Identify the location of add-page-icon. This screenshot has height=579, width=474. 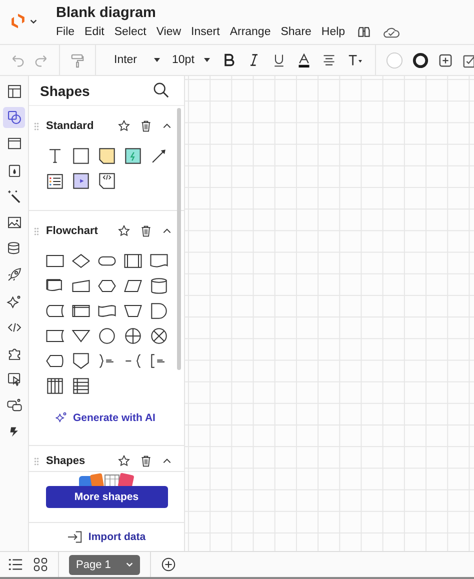
(168, 564).